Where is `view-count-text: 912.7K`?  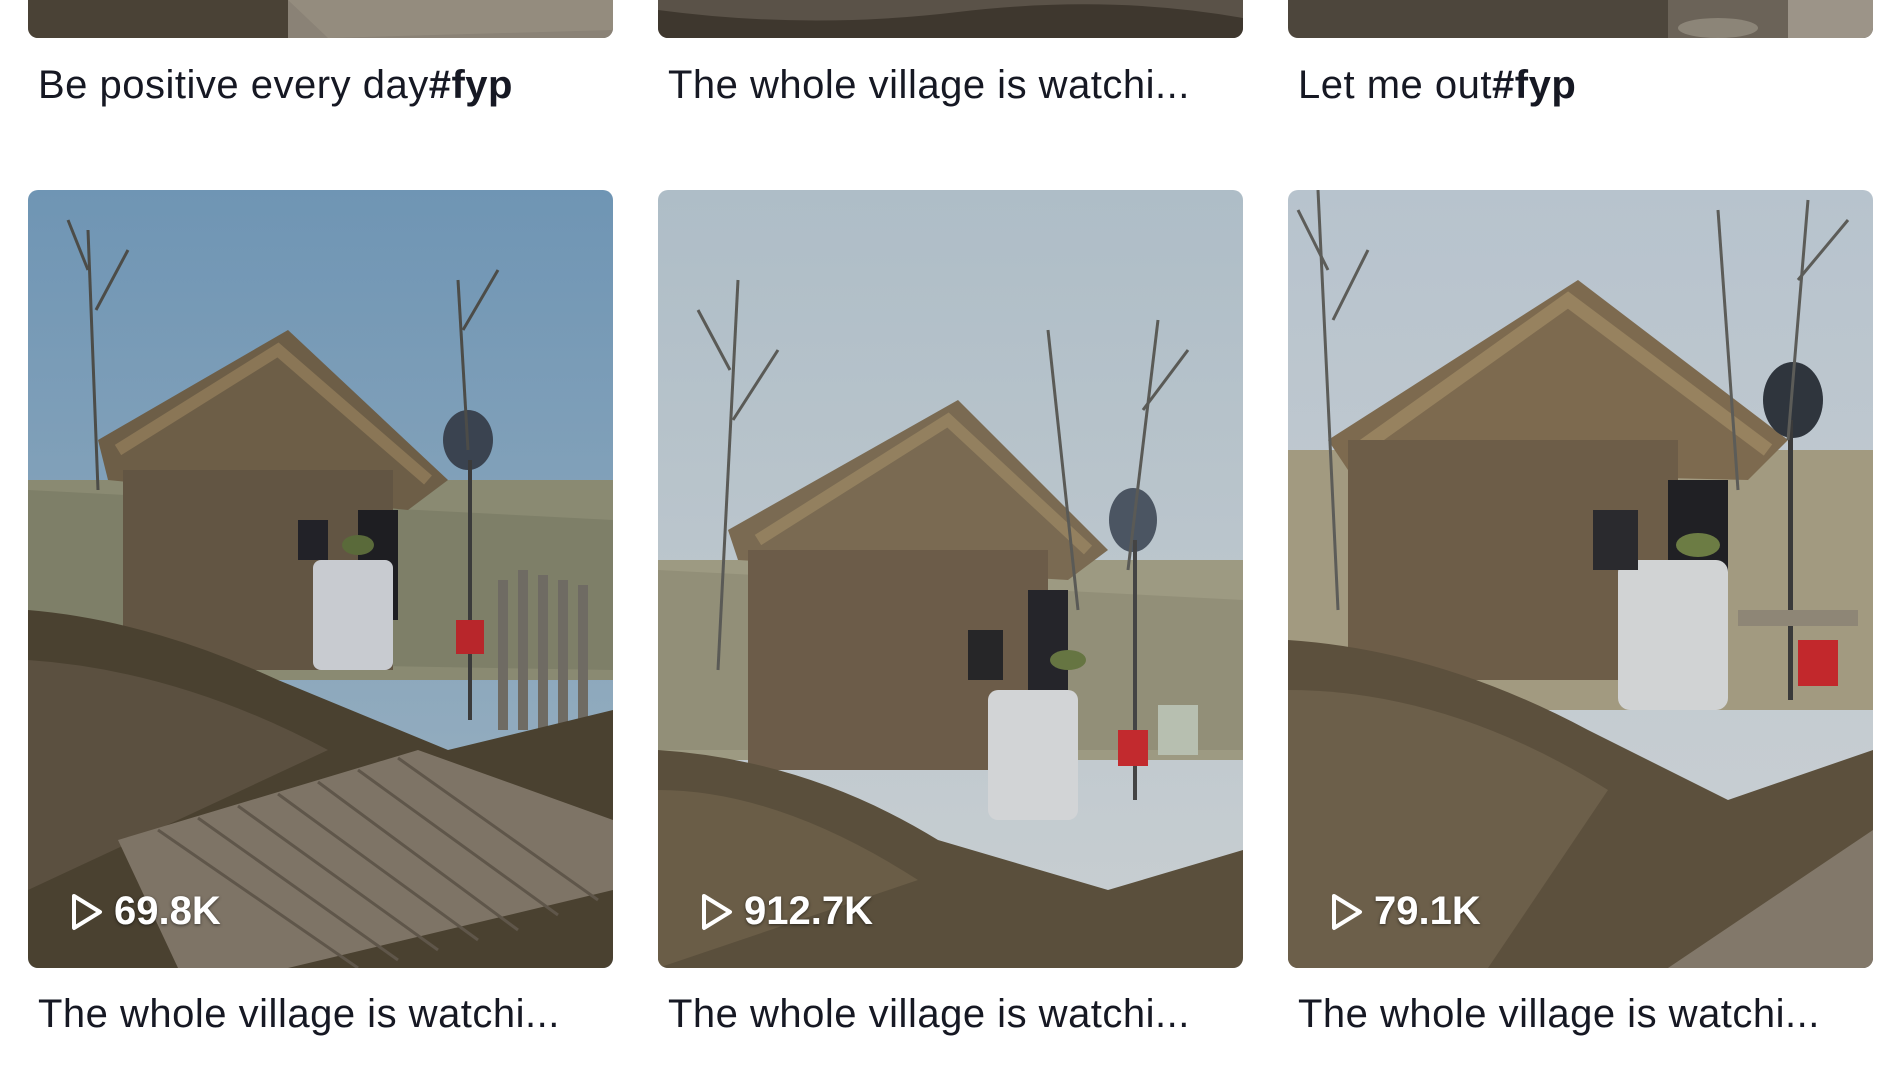 view-count-text: 912.7K is located at coordinates (808, 911).